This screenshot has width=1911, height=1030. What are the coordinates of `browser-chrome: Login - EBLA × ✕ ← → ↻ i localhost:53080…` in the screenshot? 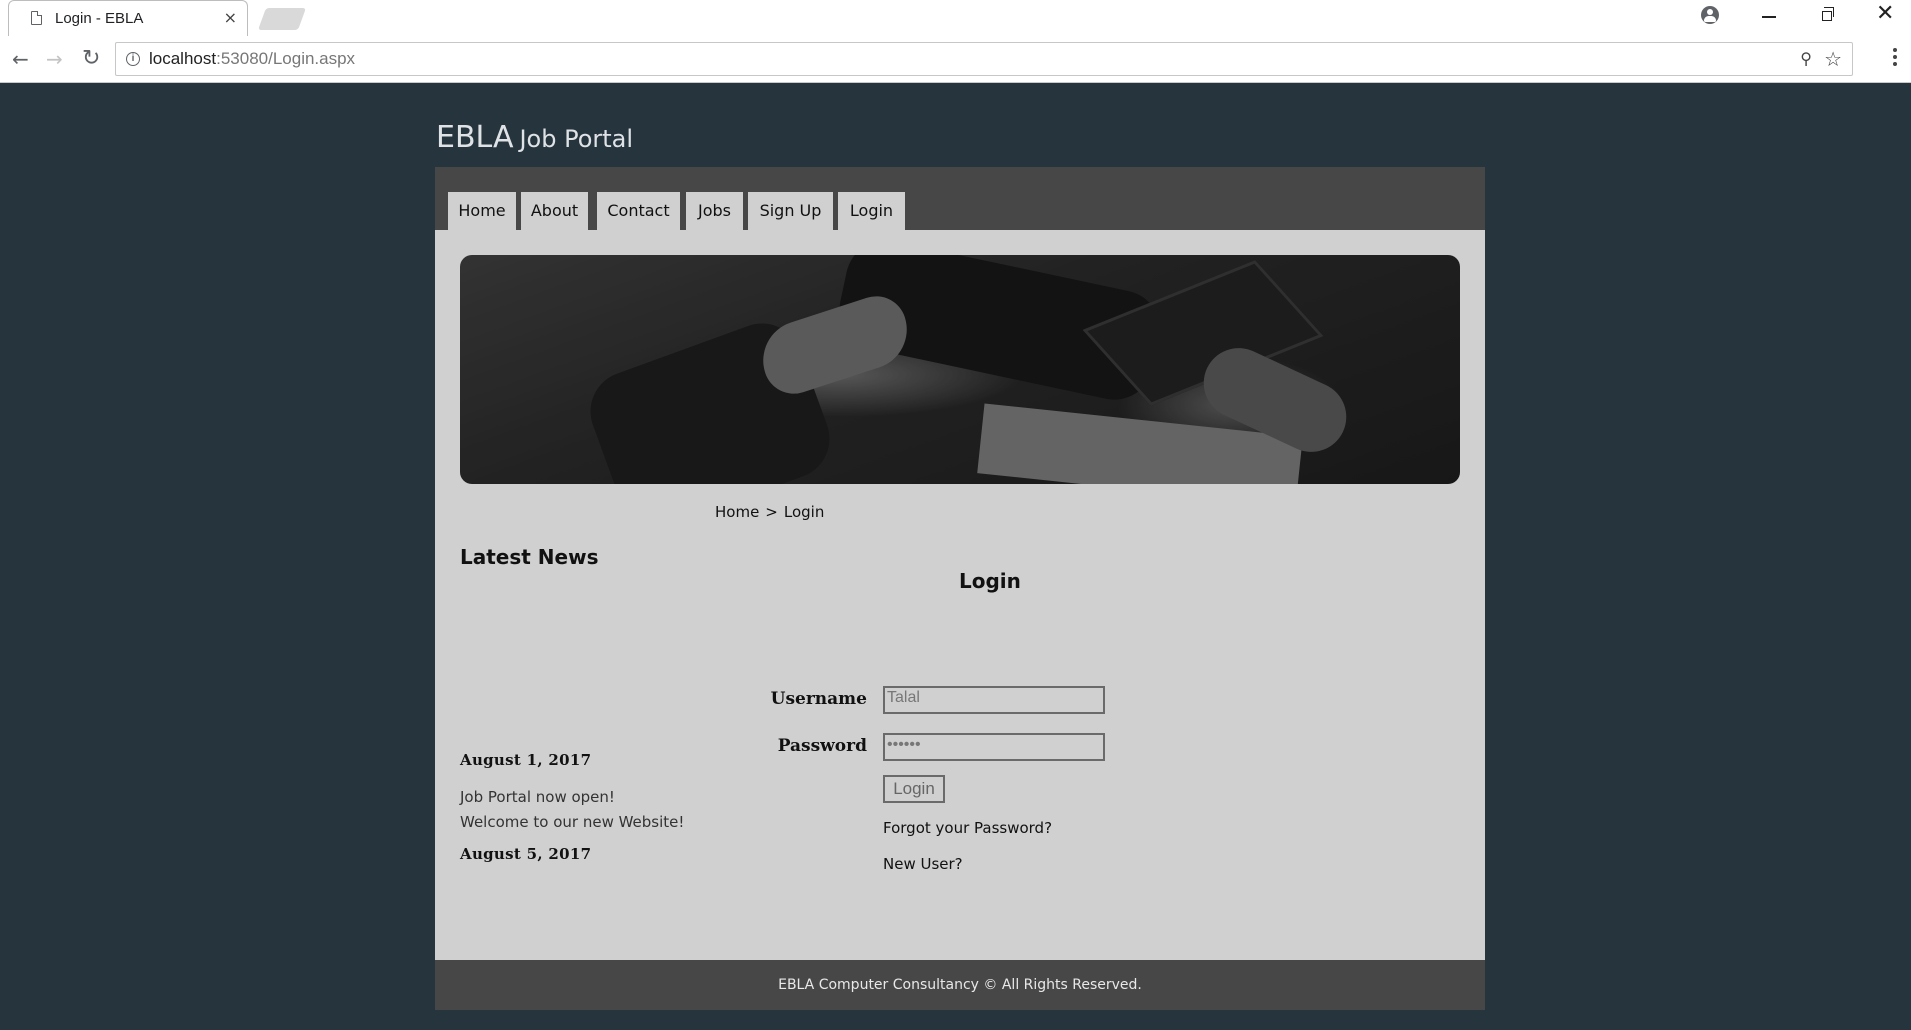 It's located at (955, 41).